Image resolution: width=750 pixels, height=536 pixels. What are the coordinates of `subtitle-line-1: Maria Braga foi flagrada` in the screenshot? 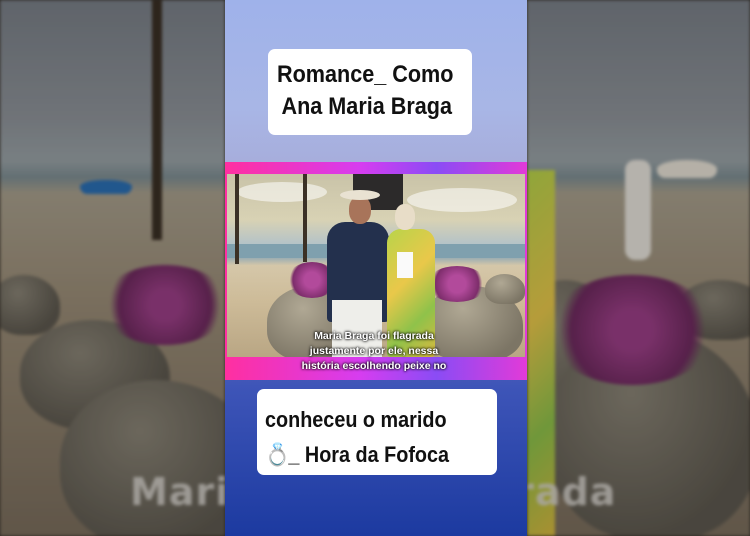 It's located at (374, 336).